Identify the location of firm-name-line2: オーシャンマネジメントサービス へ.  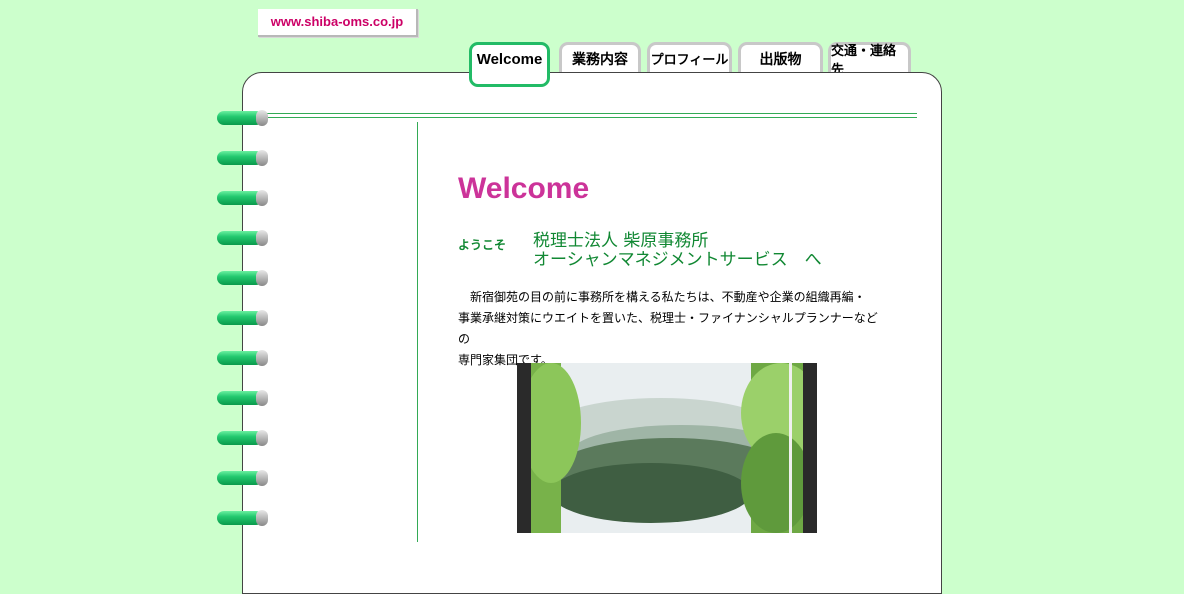
(677, 260).